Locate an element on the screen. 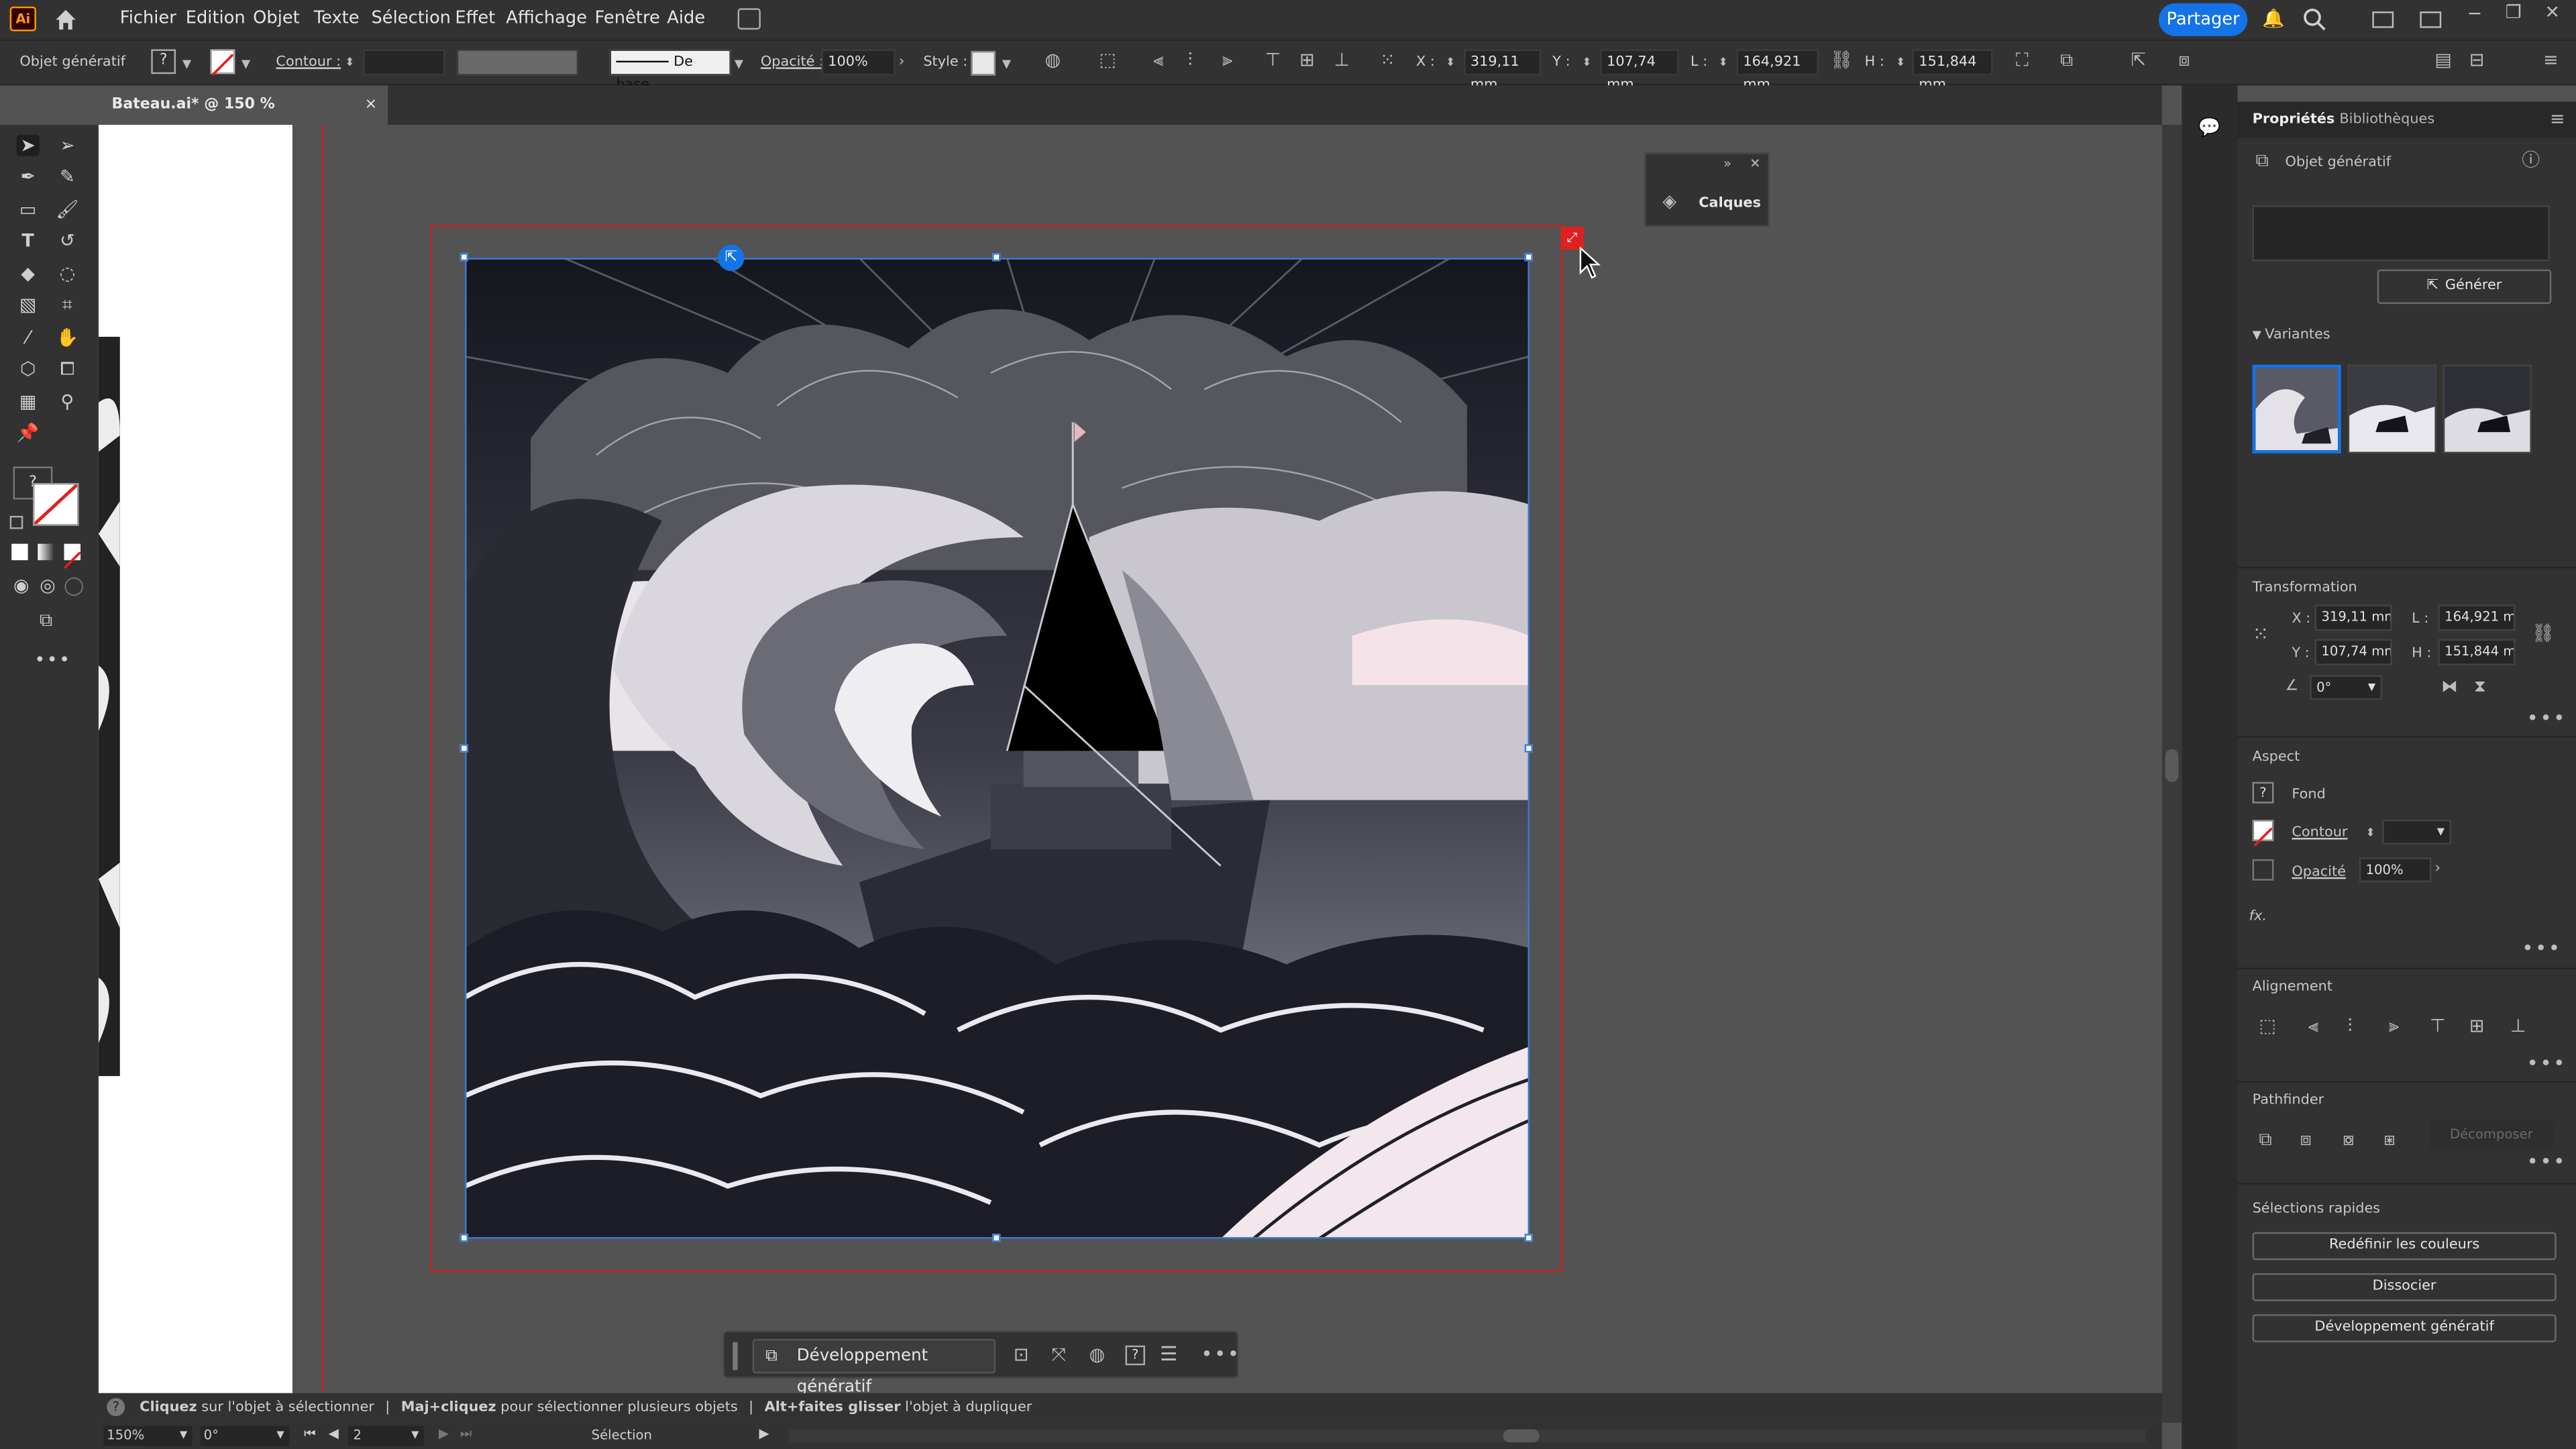 Image resolution: width=2576 pixels, height=1449 pixels. width-input: 164,921 mm is located at coordinates (1777, 71).